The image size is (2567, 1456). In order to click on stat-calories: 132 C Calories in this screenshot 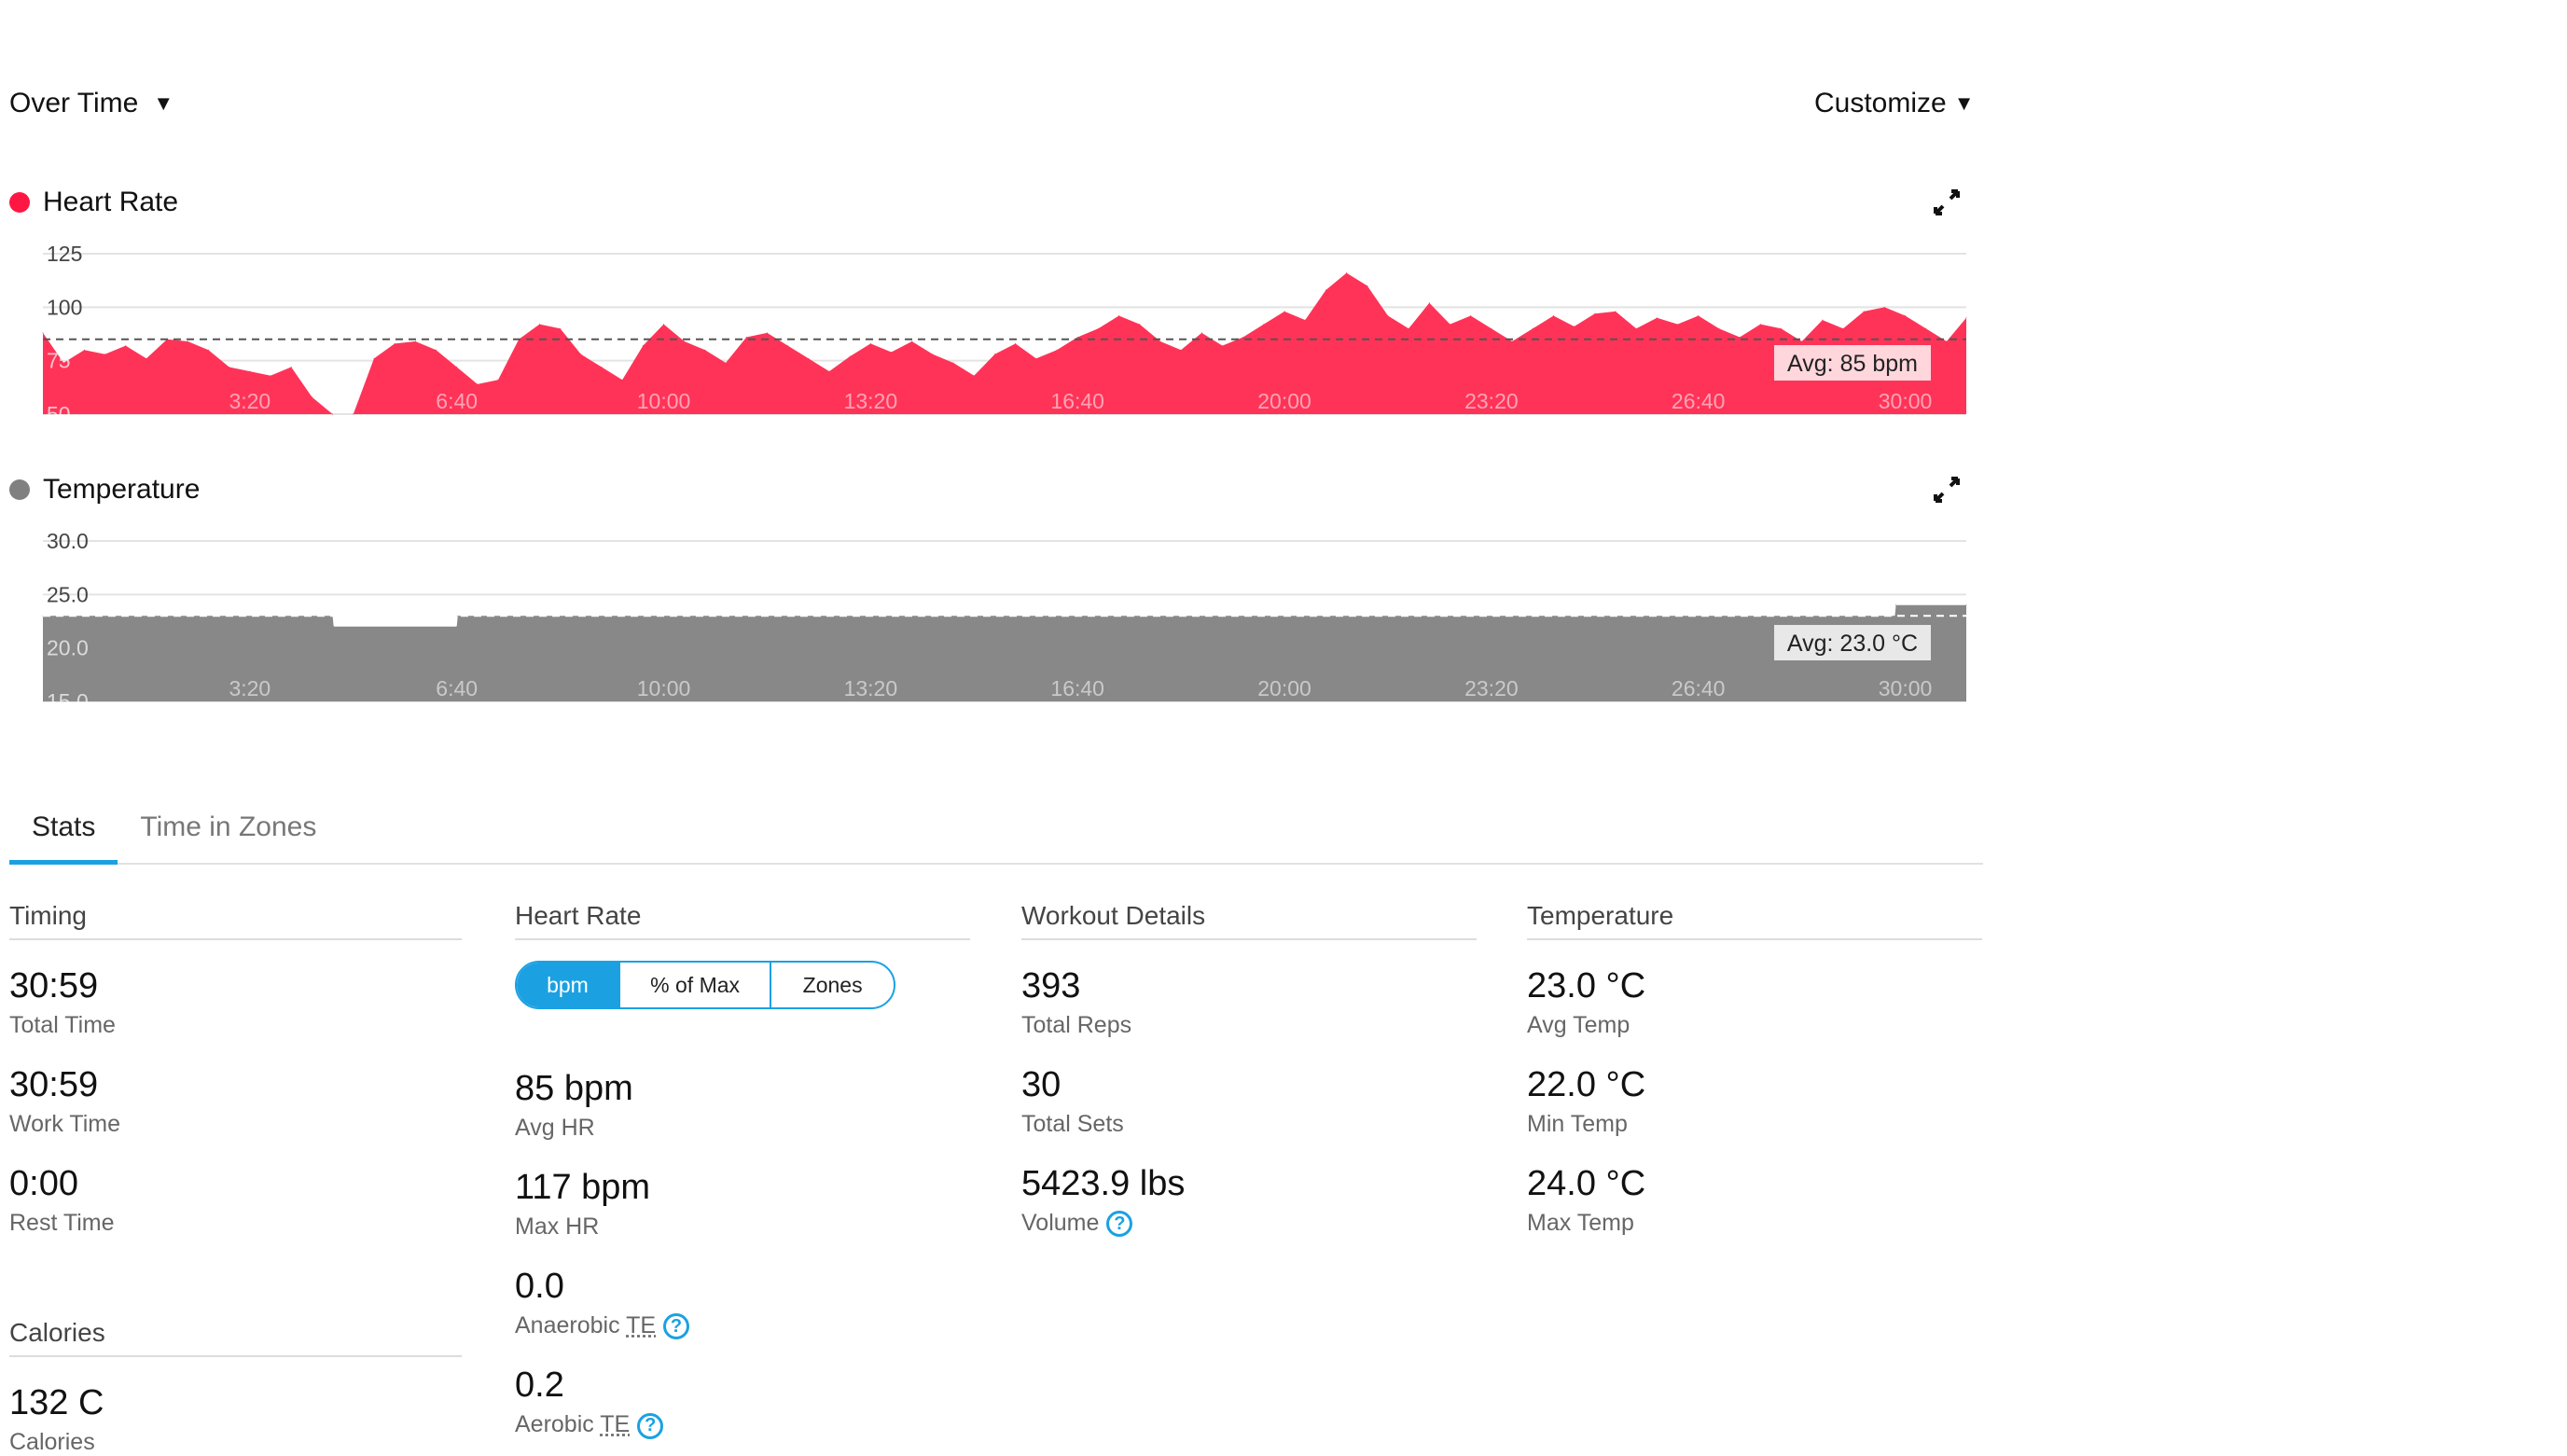, I will do `click(235, 1419)`.